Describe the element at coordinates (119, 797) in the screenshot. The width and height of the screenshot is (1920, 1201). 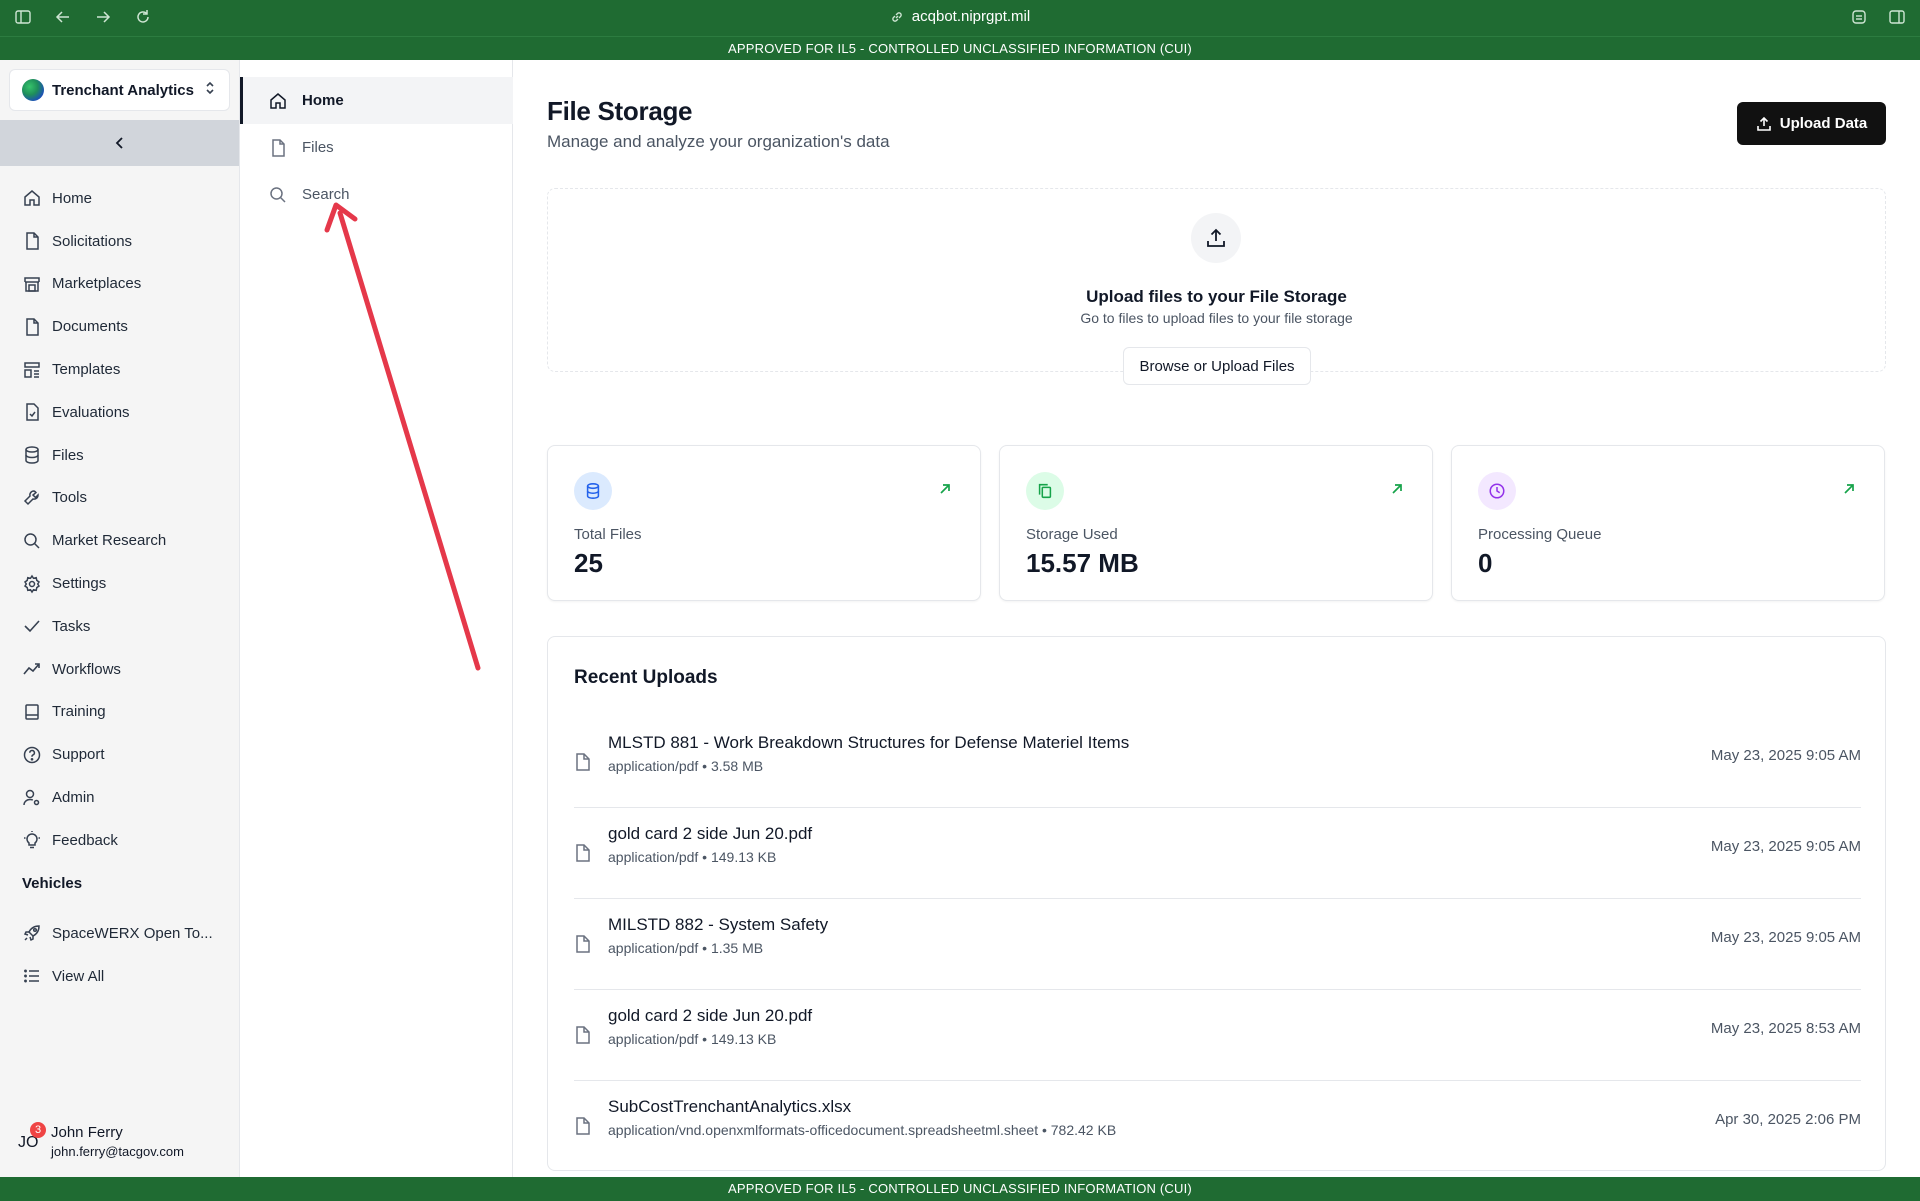
I see `sidebar-item-admin: Admin` at that location.